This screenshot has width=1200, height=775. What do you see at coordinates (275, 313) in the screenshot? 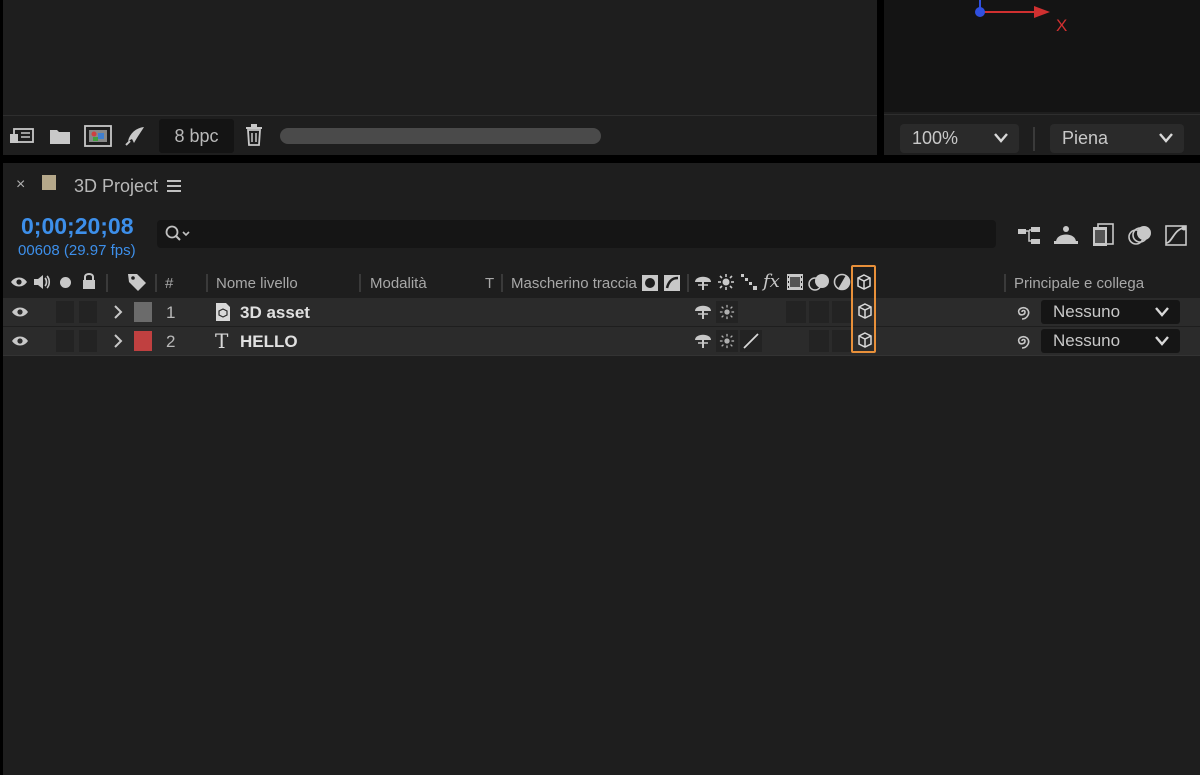
I see `layer-name: 3D asset` at bounding box center [275, 313].